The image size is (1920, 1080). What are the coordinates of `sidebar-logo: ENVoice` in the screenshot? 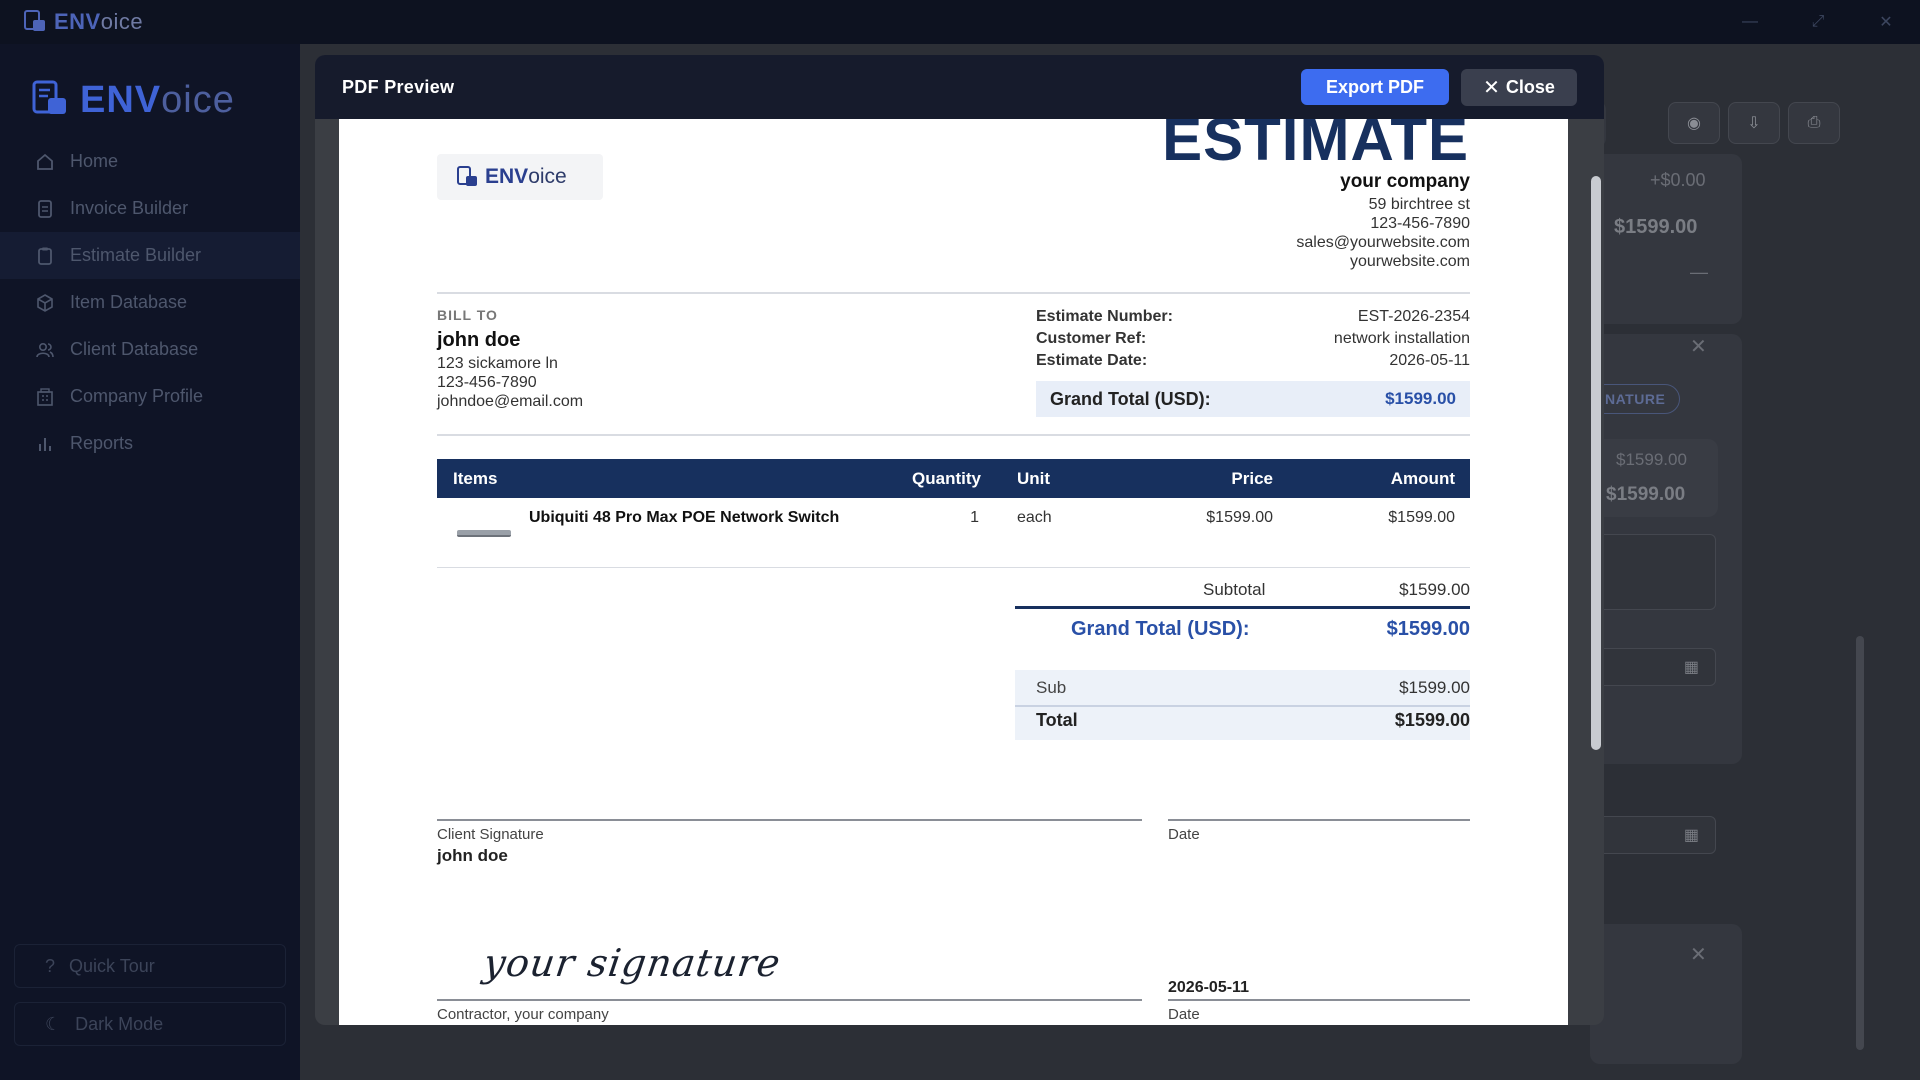 It's located at (131, 100).